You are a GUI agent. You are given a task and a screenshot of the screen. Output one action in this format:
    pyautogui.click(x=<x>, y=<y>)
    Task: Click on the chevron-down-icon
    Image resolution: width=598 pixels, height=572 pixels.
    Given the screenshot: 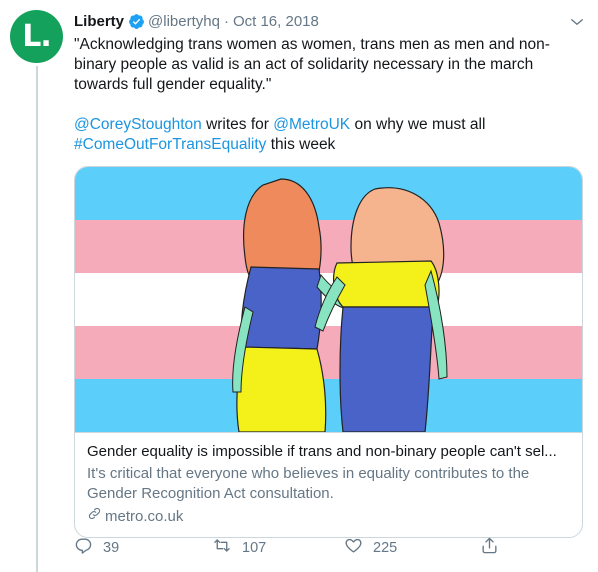 What is the action you would take?
    pyautogui.click(x=577, y=22)
    